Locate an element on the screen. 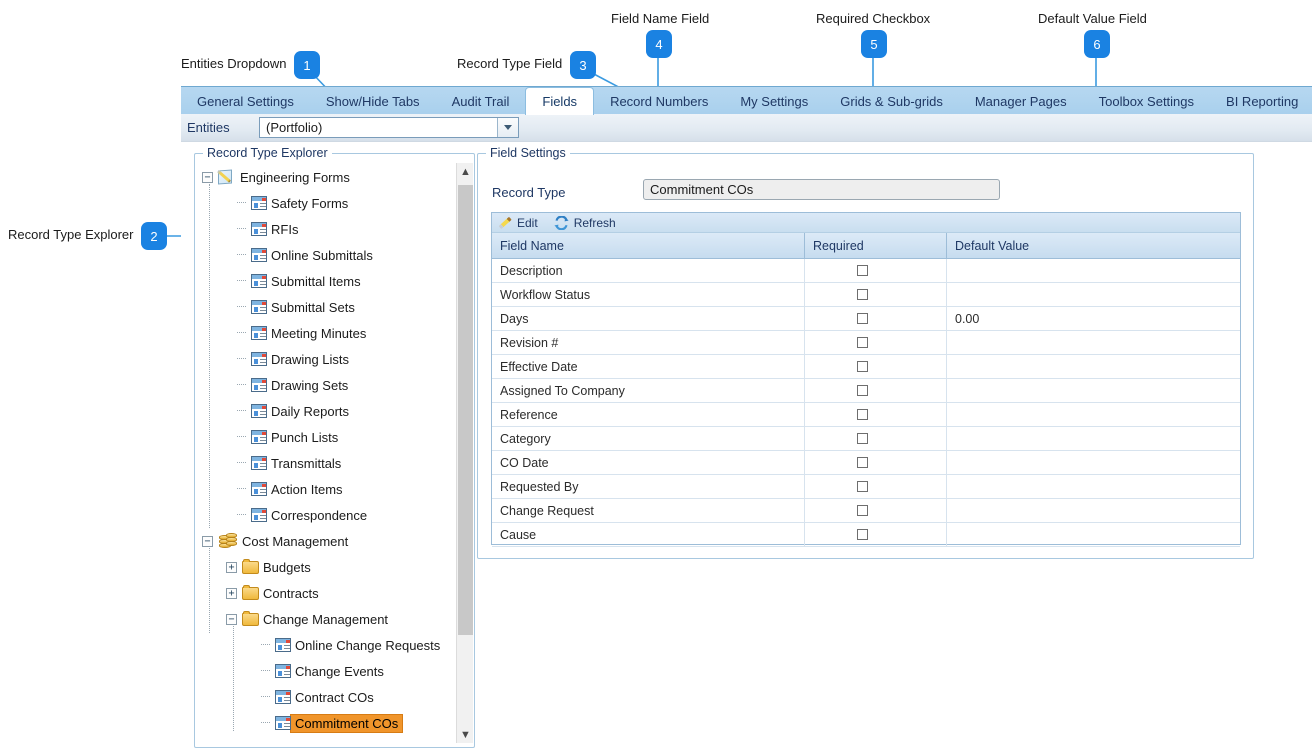 This screenshot has height=752, width=1312. table-row: Assigned To Company is located at coordinates (866, 391).